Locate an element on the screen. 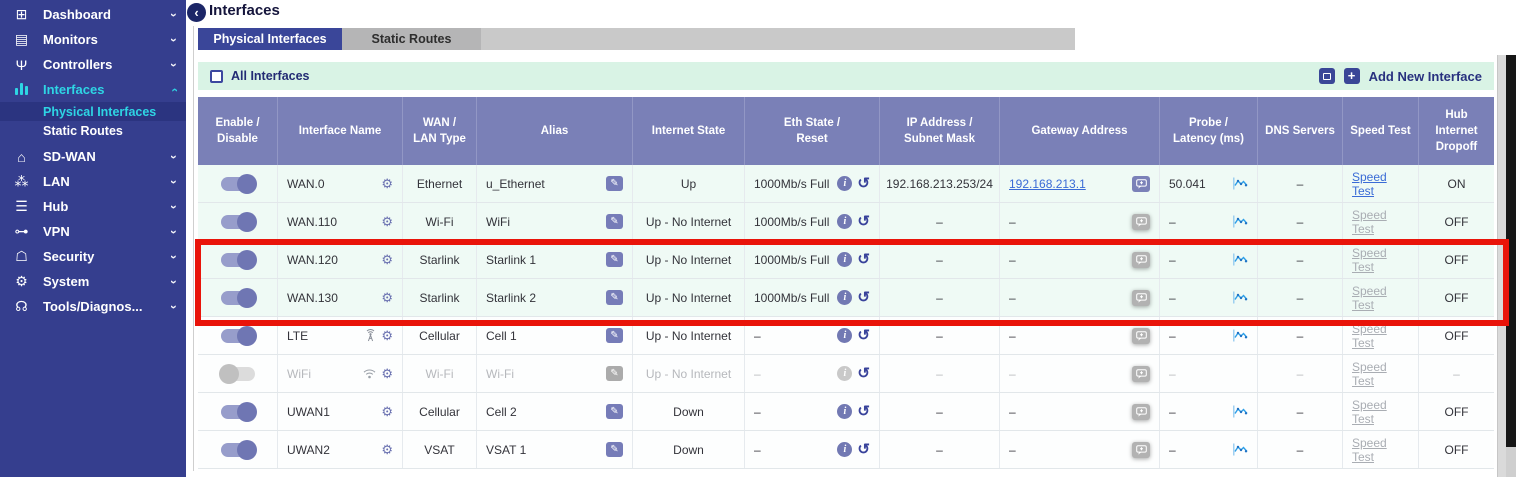  sidebar-collapse-button: ‹ is located at coordinates (196, 12).